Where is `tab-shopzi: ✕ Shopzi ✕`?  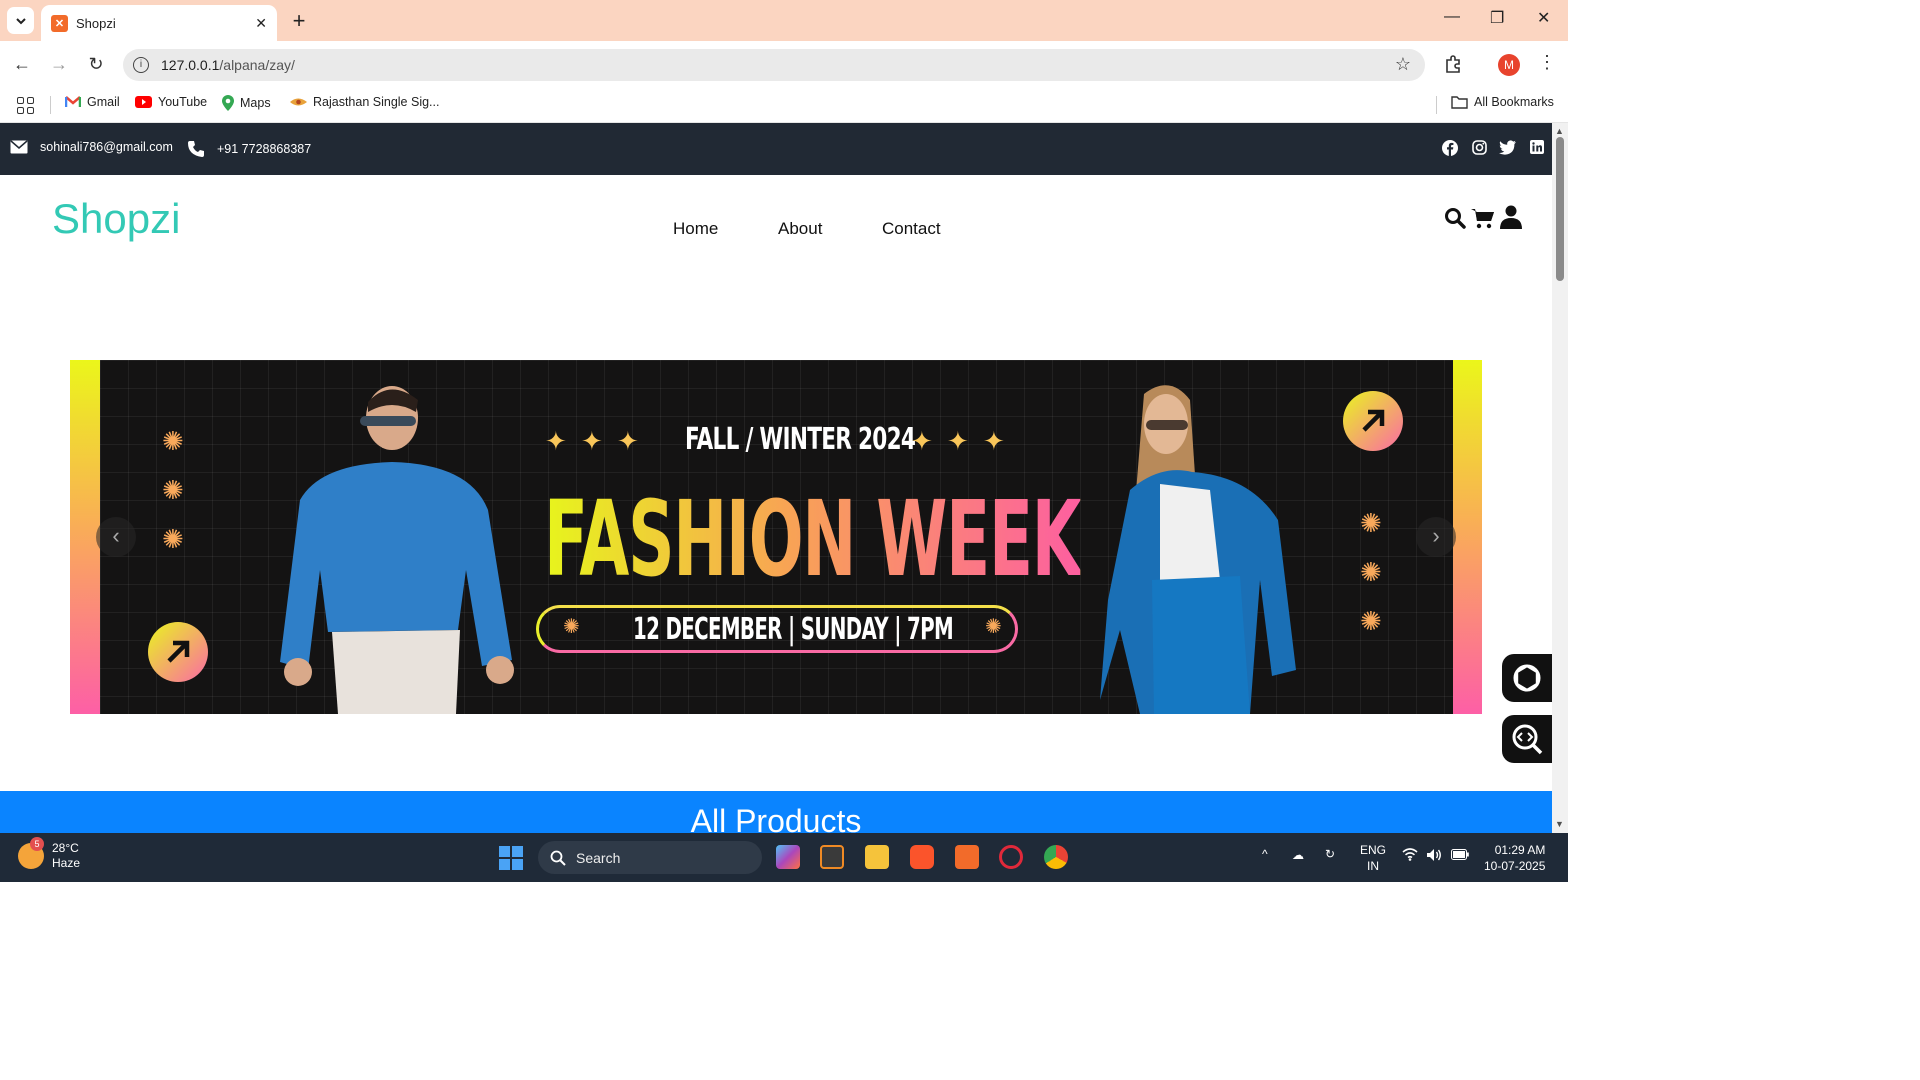
tab-shopzi: ✕ Shopzi ✕ is located at coordinates (159, 23).